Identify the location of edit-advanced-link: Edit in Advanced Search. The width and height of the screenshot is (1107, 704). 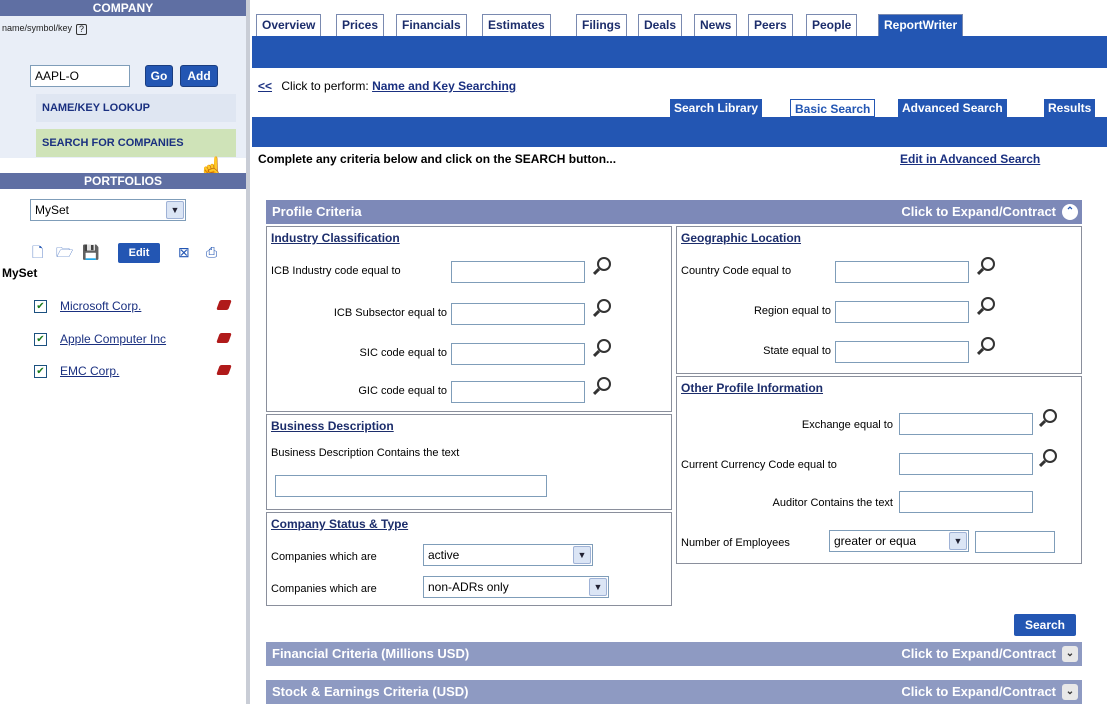
(970, 159).